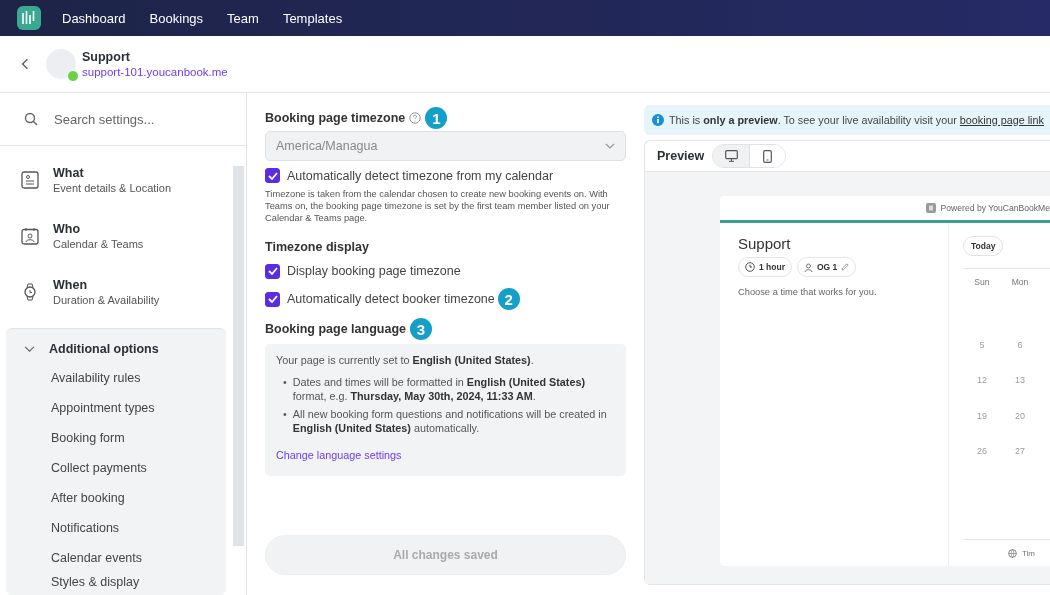 Image resolution: width=1050 pixels, height=595 pixels. What do you see at coordinates (1020, 283) in the screenshot?
I see `weekday-label: Mon` at bounding box center [1020, 283].